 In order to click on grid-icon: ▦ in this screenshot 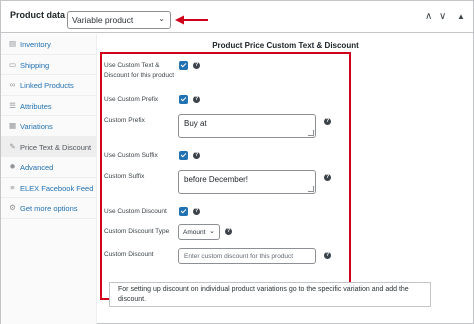, I will do `click(12, 125)`.